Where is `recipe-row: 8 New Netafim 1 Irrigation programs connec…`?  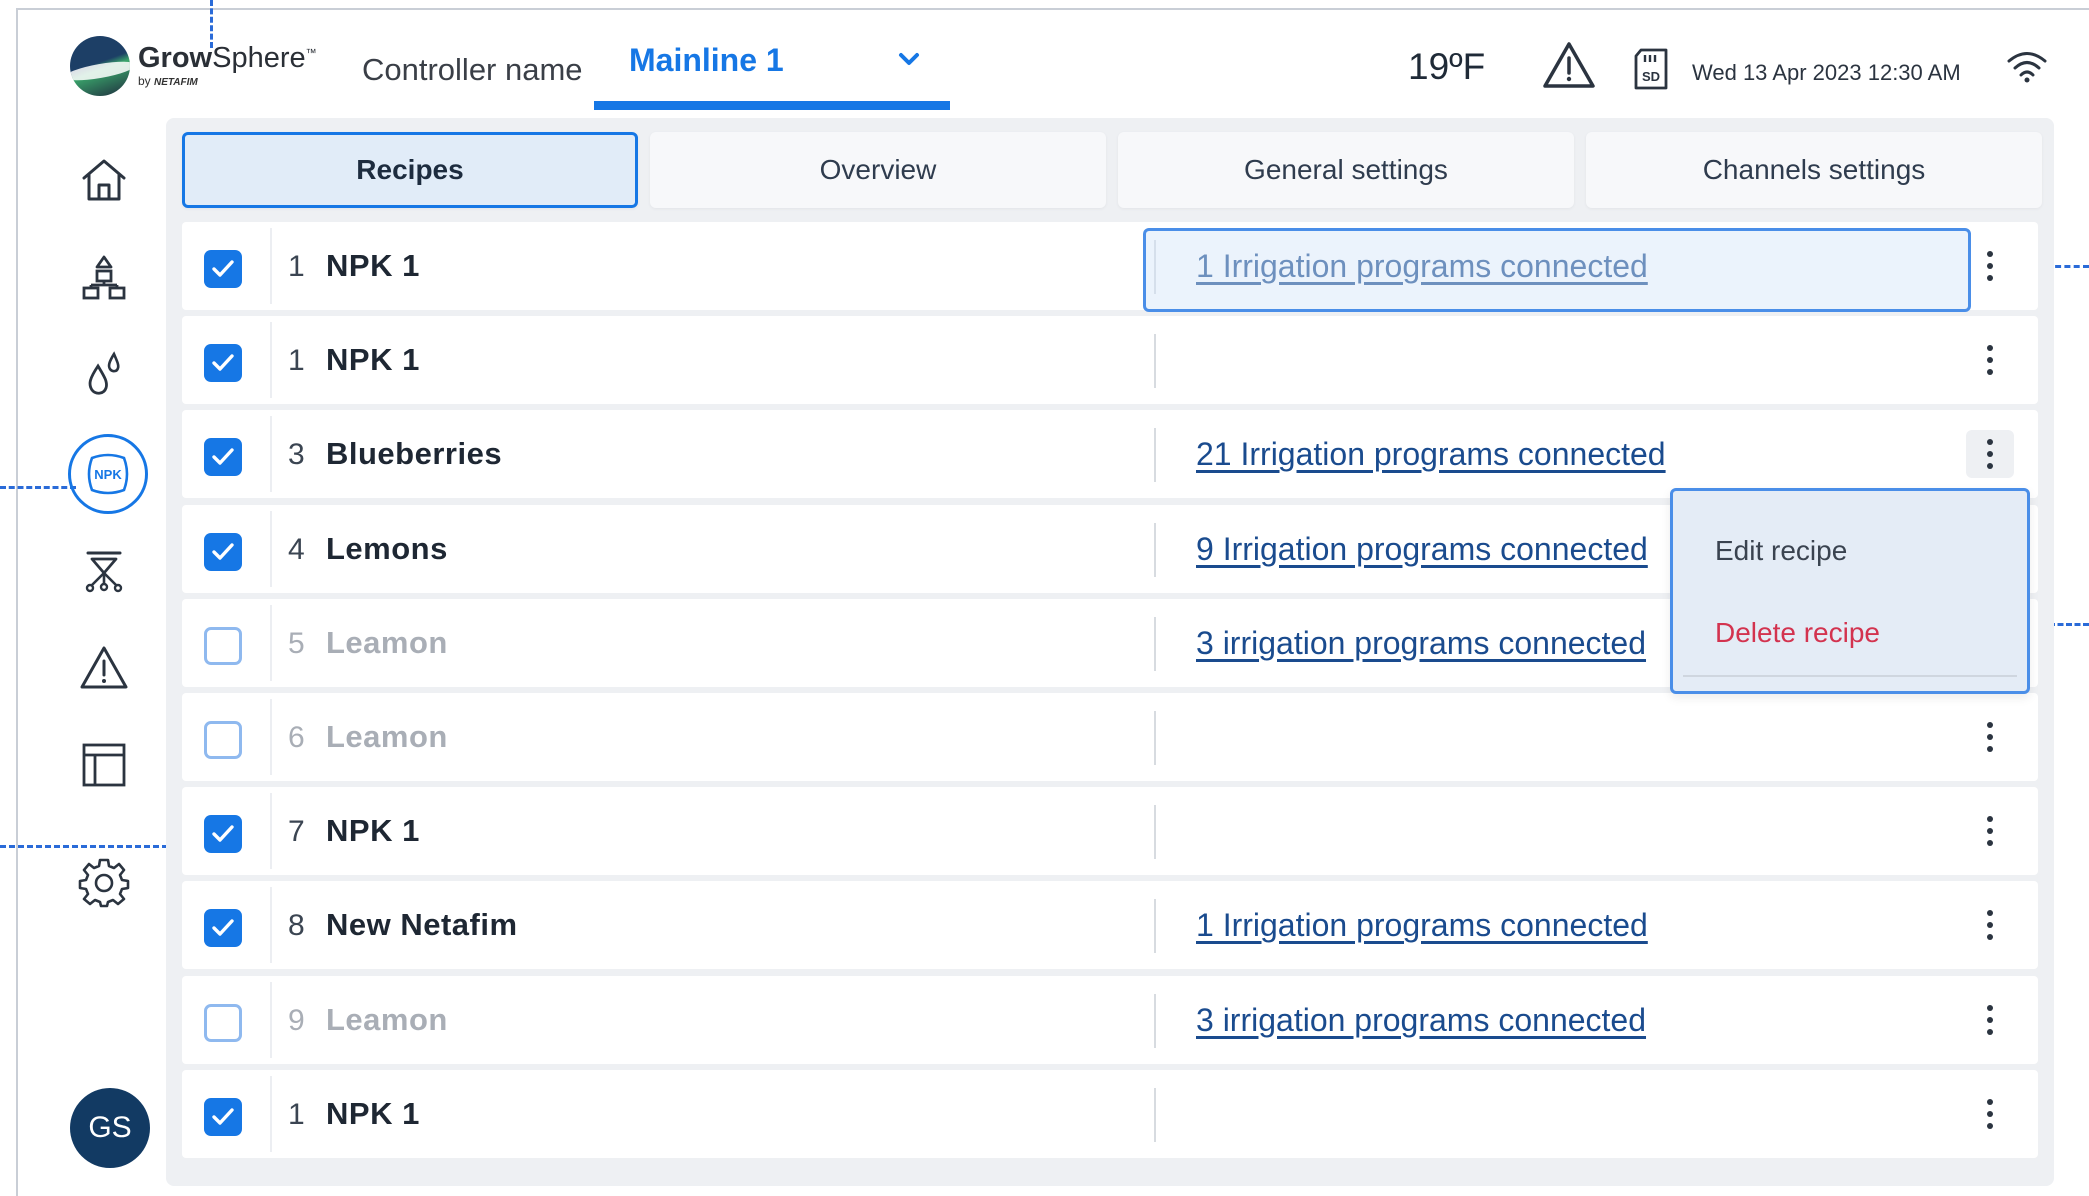
recipe-row: 8 New Netafim 1 Irrigation programs connec… is located at coordinates (1110, 925).